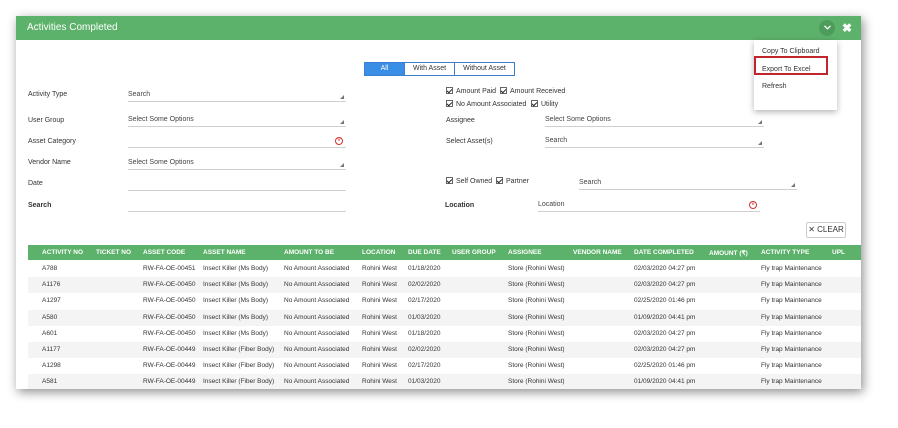  What do you see at coordinates (50, 382) in the screenshot?
I see `cell-activity-no: A581` at bounding box center [50, 382].